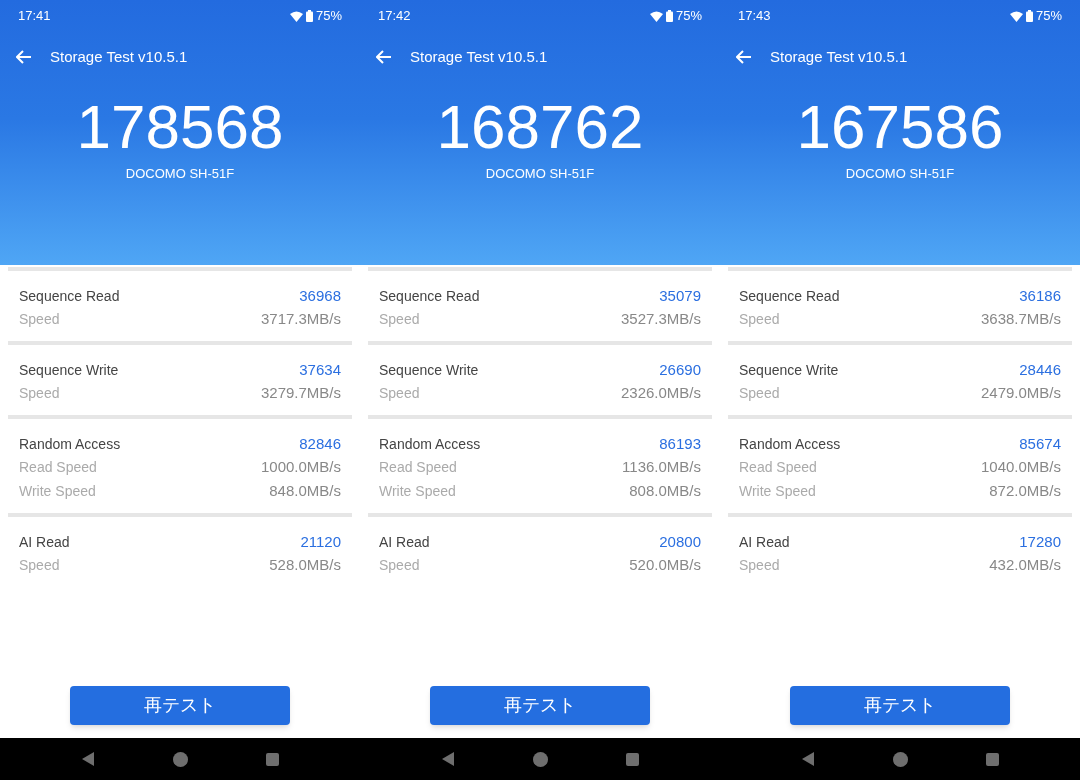 The height and width of the screenshot is (780, 1080). I want to click on total-score: 168762, so click(540, 127).